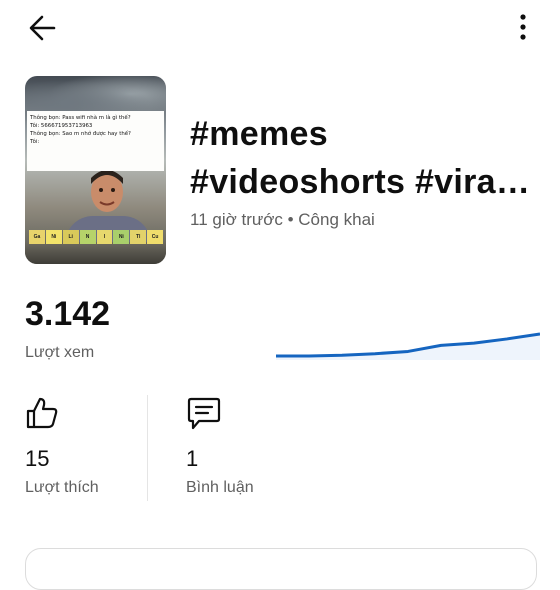 The image size is (560, 590). Describe the element at coordinates (220, 487) in the screenshot. I see `comments-label: Bình luận` at that location.